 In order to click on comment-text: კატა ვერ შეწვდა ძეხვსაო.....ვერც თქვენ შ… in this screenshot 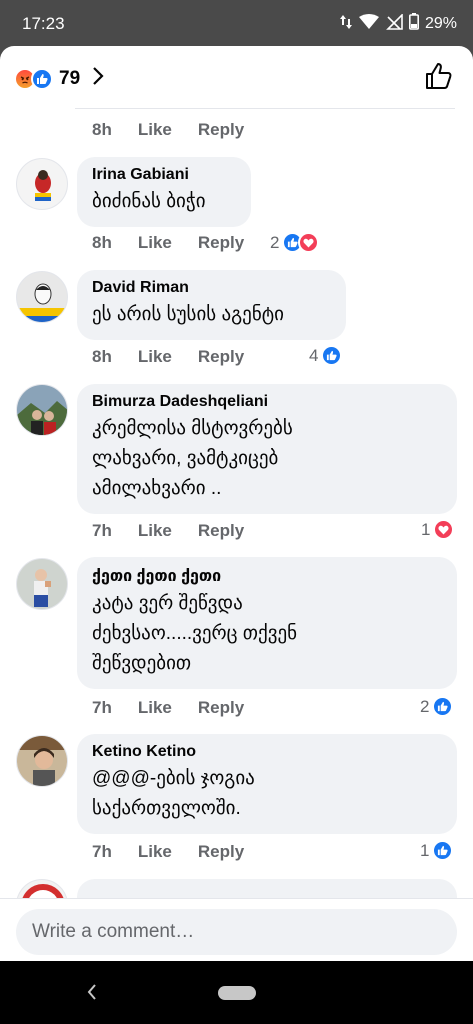, I will do `click(195, 633)`.